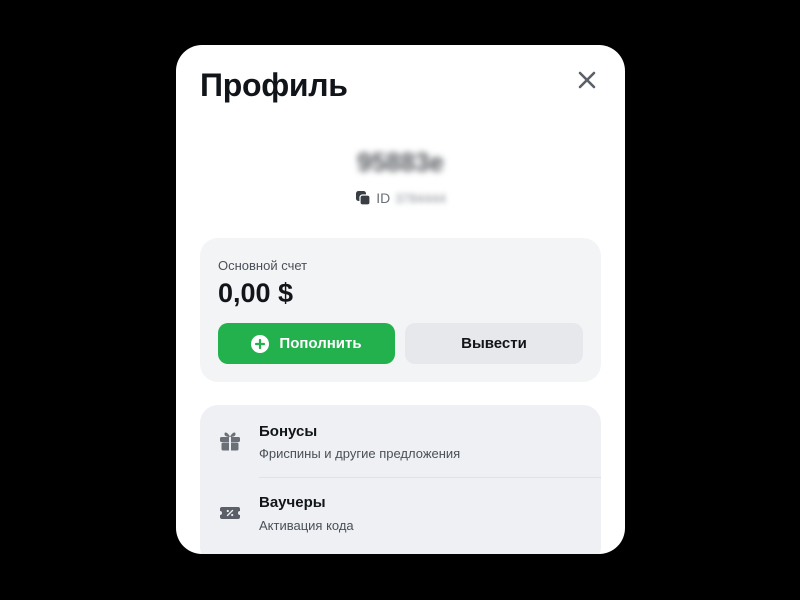  I want to click on id-value: 3784444, so click(420, 198).